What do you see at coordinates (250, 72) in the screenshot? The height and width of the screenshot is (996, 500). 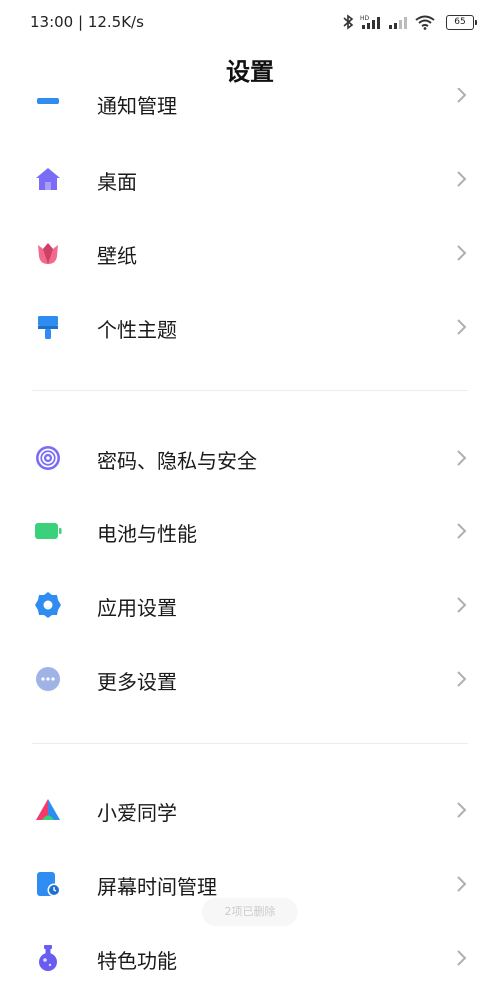 I see `page-title: 设置` at bounding box center [250, 72].